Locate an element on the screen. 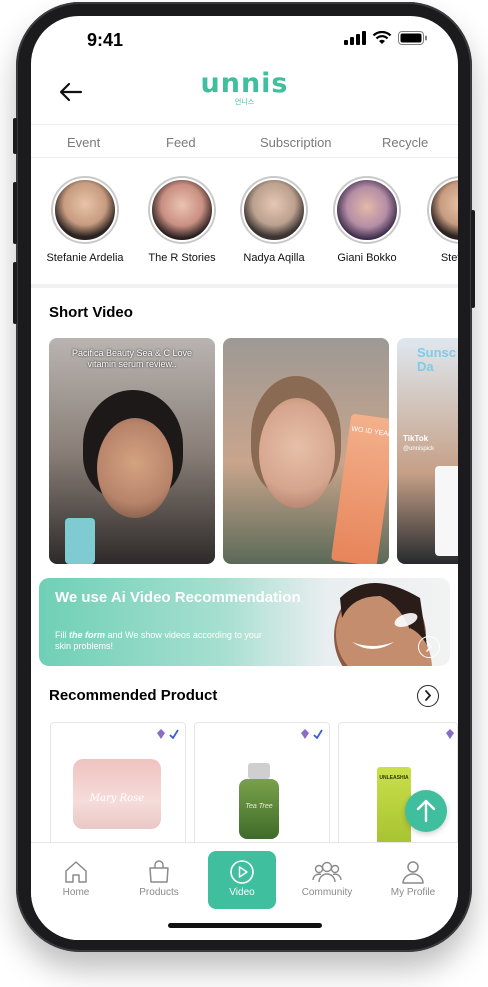 This screenshot has width=488, height=987. banner-title: We use Ai Video Recommendation is located at coordinates (178, 597).